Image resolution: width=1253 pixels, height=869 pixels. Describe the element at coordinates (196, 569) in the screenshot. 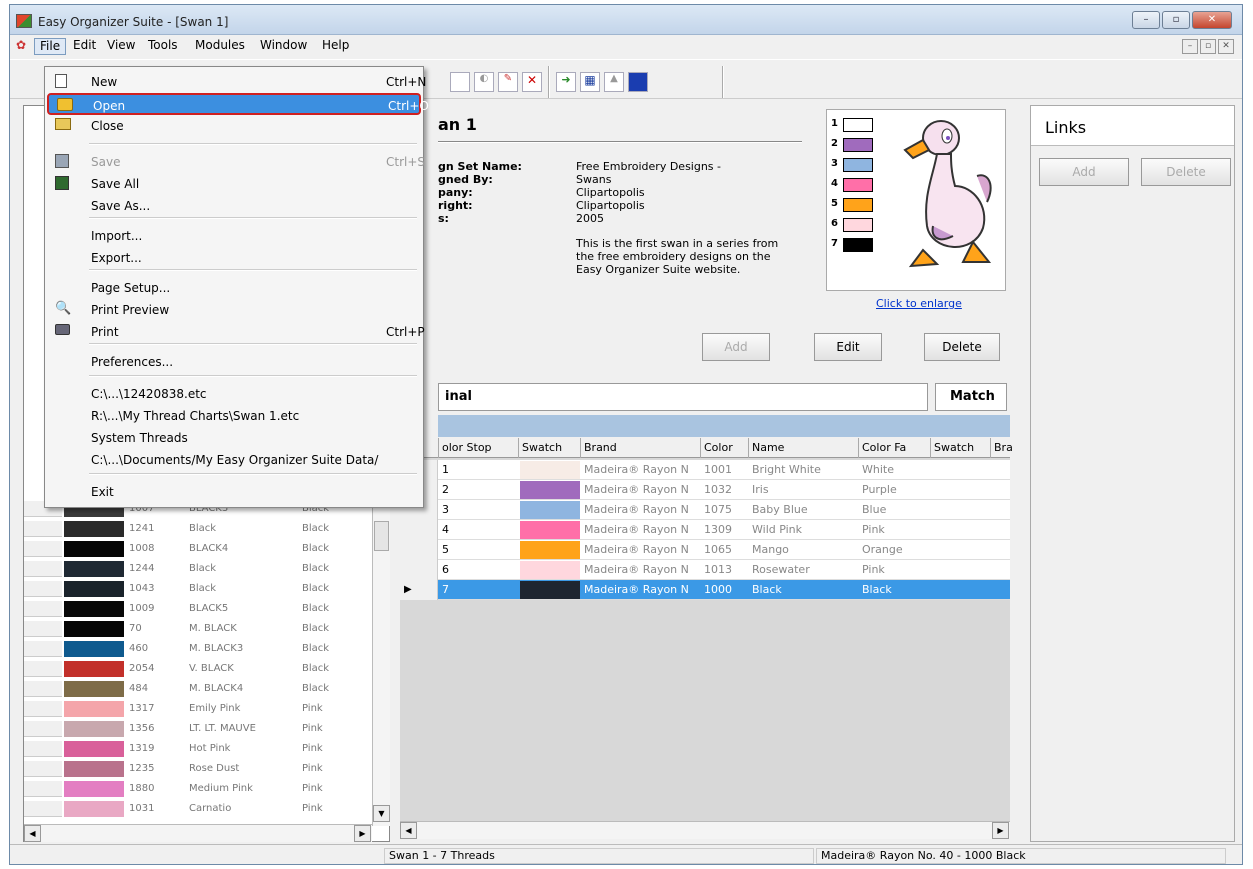

I see `thread-row: 1244 Black Black` at that location.